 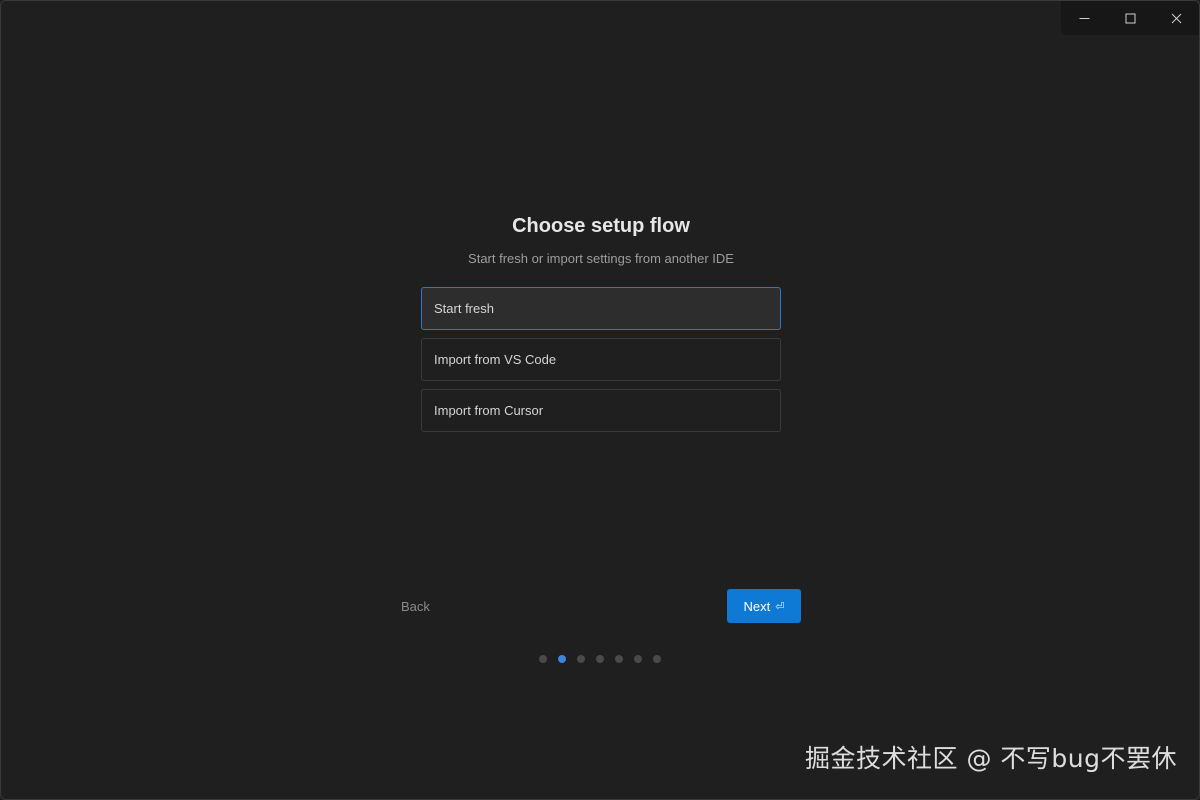 What do you see at coordinates (415, 607) in the screenshot?
I see `back-button: Back` at bounding box center [415, 607].